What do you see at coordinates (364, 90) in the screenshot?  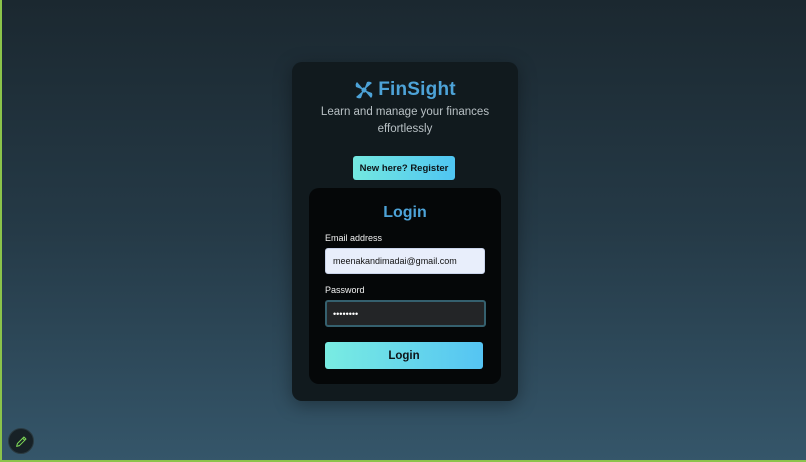 I see `pinwheel-logo-icon` at bounding box center [364, 90].